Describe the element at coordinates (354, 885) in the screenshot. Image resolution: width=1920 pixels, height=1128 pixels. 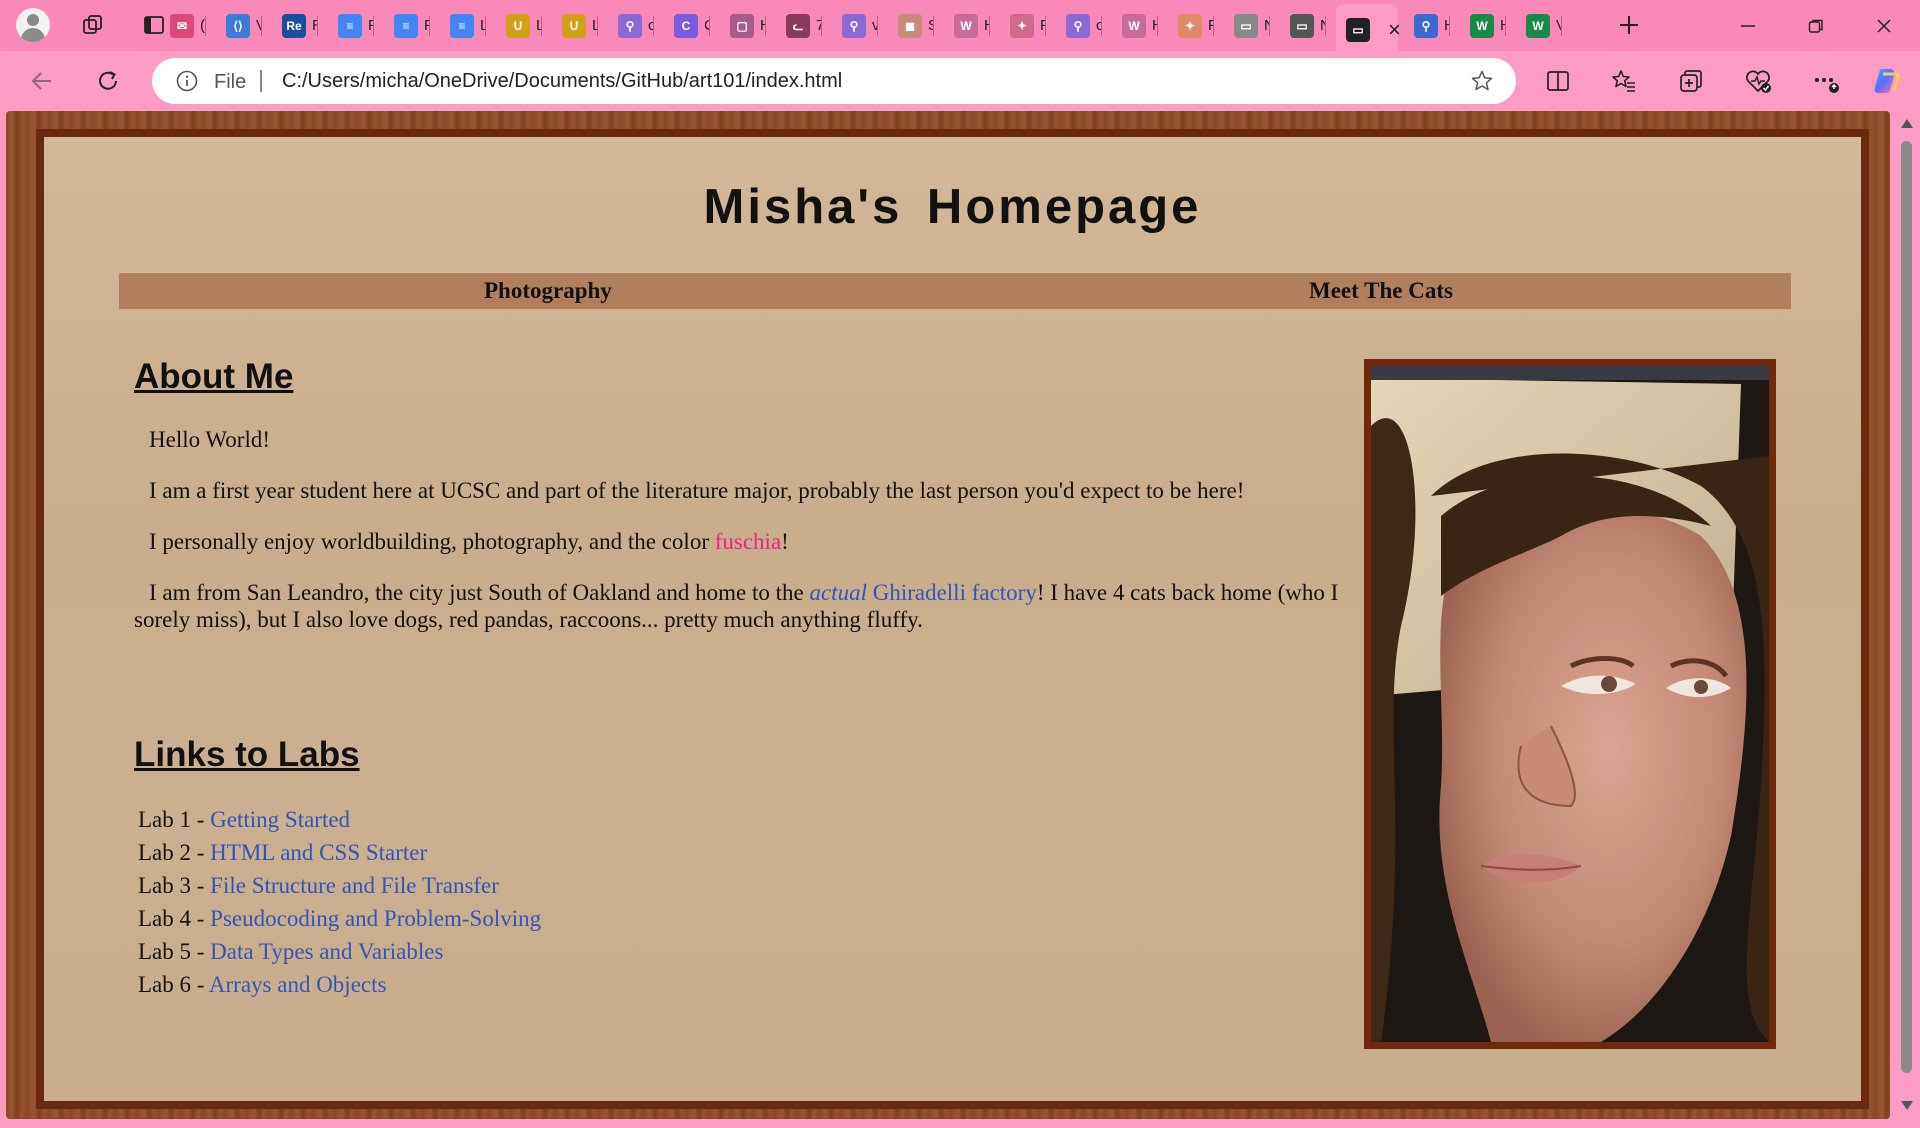
I see `lab-link: File Structure and File Transfer` at that location.